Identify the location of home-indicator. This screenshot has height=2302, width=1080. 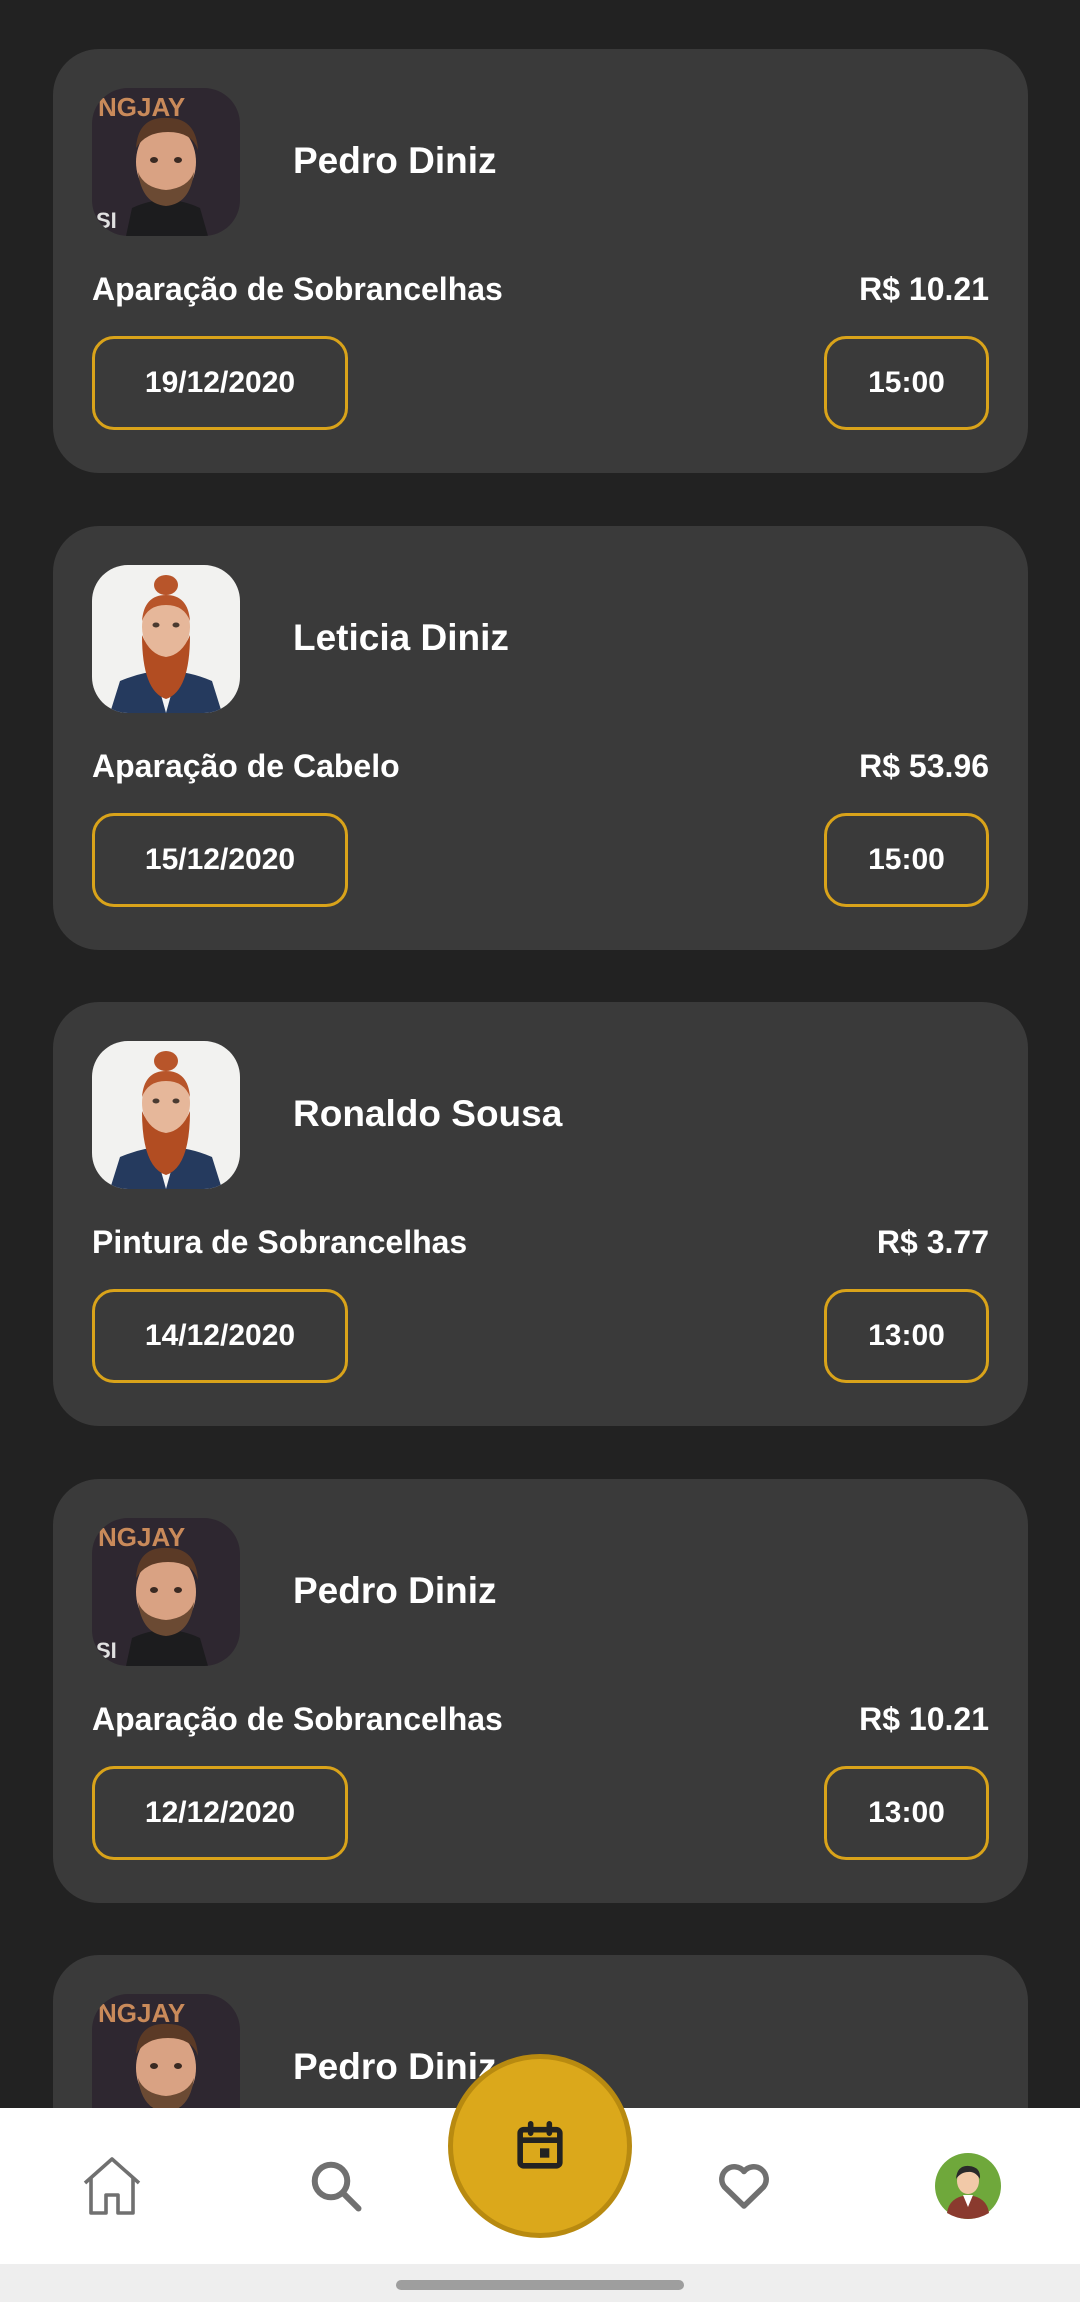
(540, 2285).